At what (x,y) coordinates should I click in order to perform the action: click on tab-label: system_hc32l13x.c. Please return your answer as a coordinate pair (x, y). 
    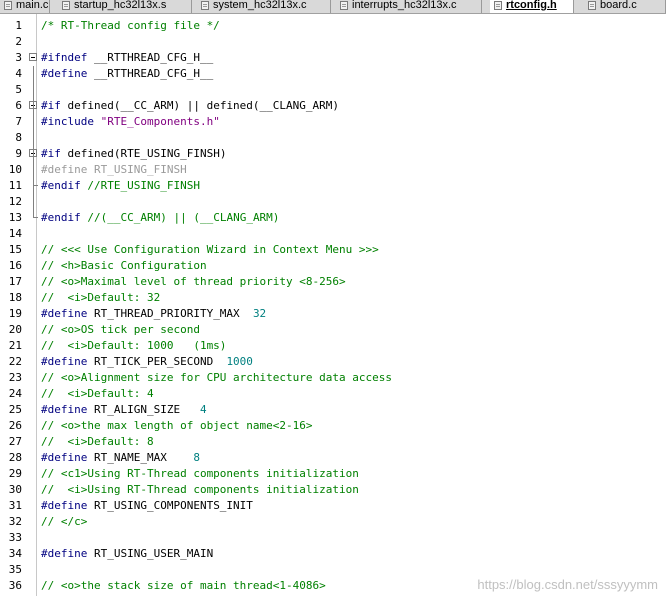
    Looking at the image, I should click on (260, 5).